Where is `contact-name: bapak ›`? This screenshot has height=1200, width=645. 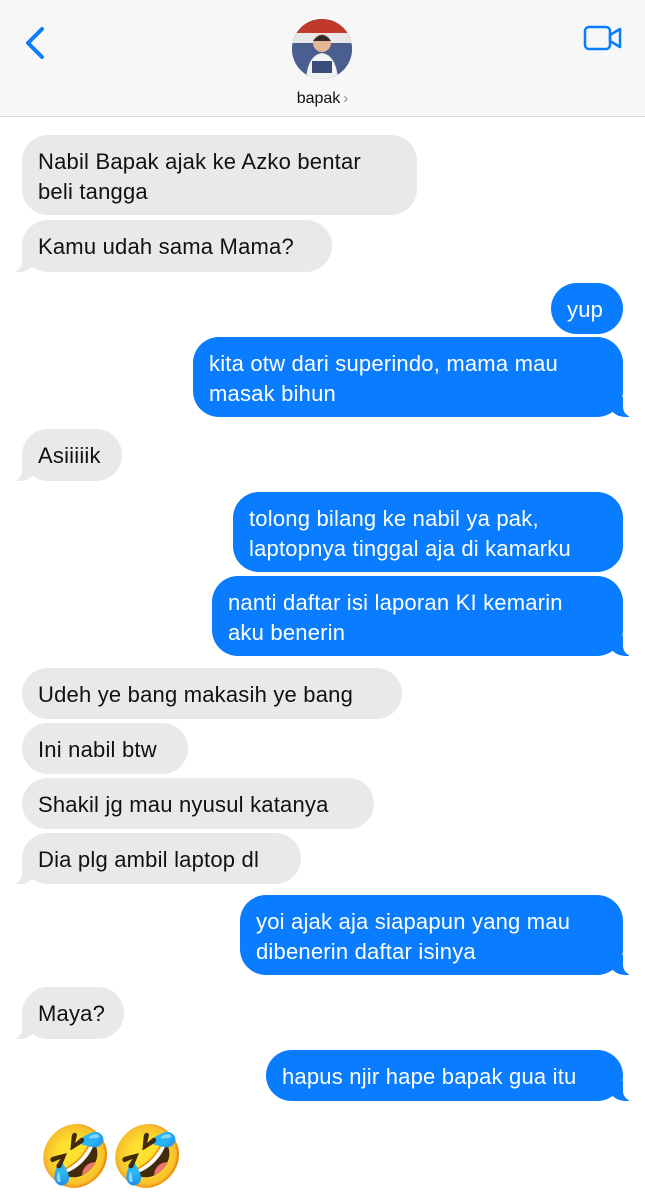 contact-name: bapak › is located at coordinates (322, 99).